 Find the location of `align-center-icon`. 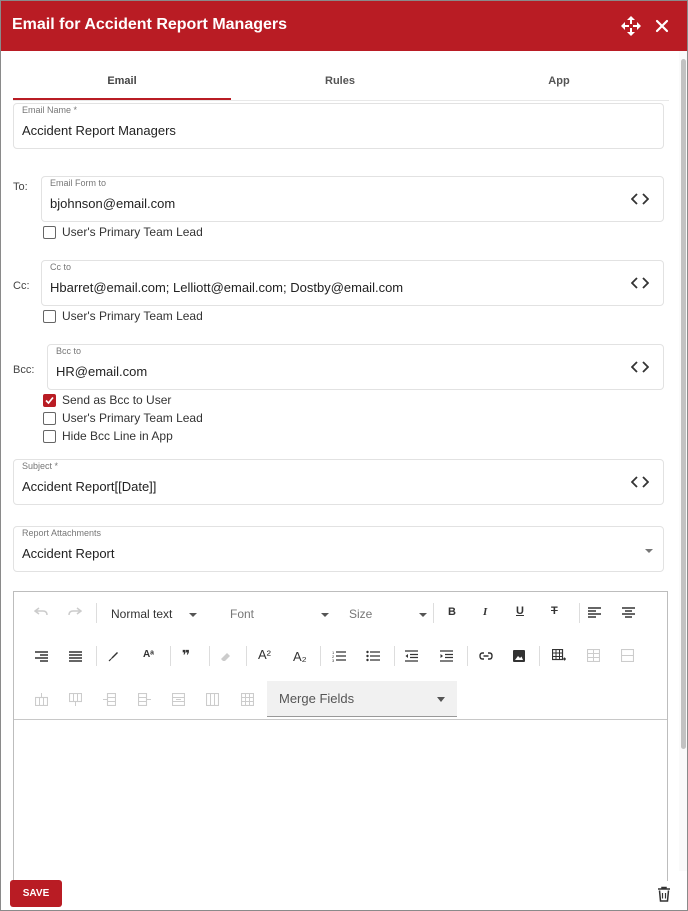

align-center-icon is located at coordinates (628, 612).